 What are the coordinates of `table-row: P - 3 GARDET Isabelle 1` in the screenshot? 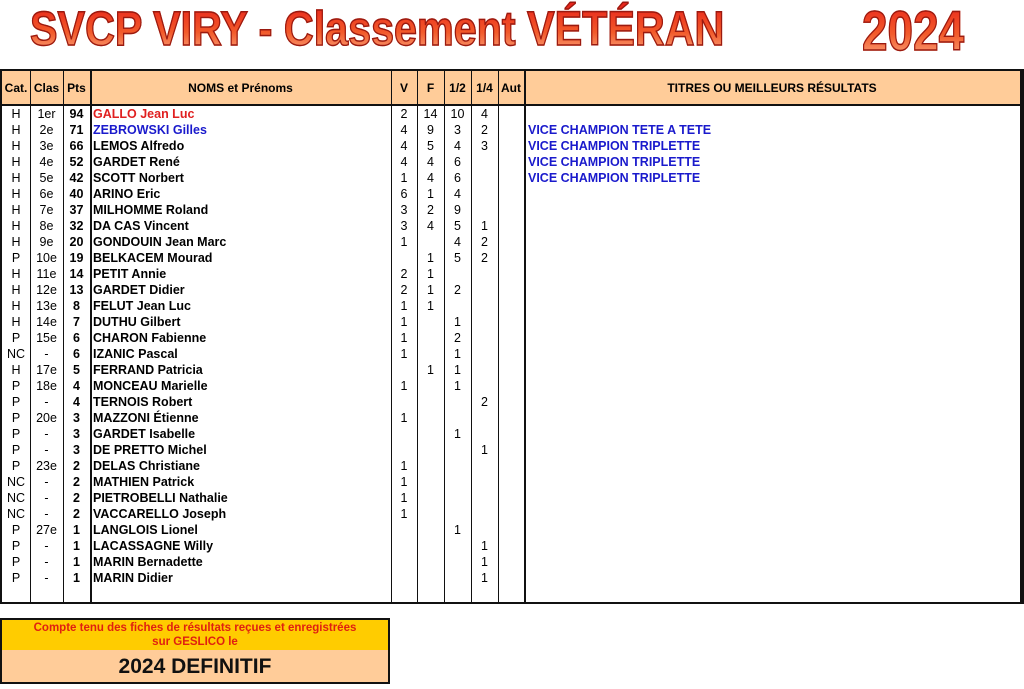 It's located at (511, 434).